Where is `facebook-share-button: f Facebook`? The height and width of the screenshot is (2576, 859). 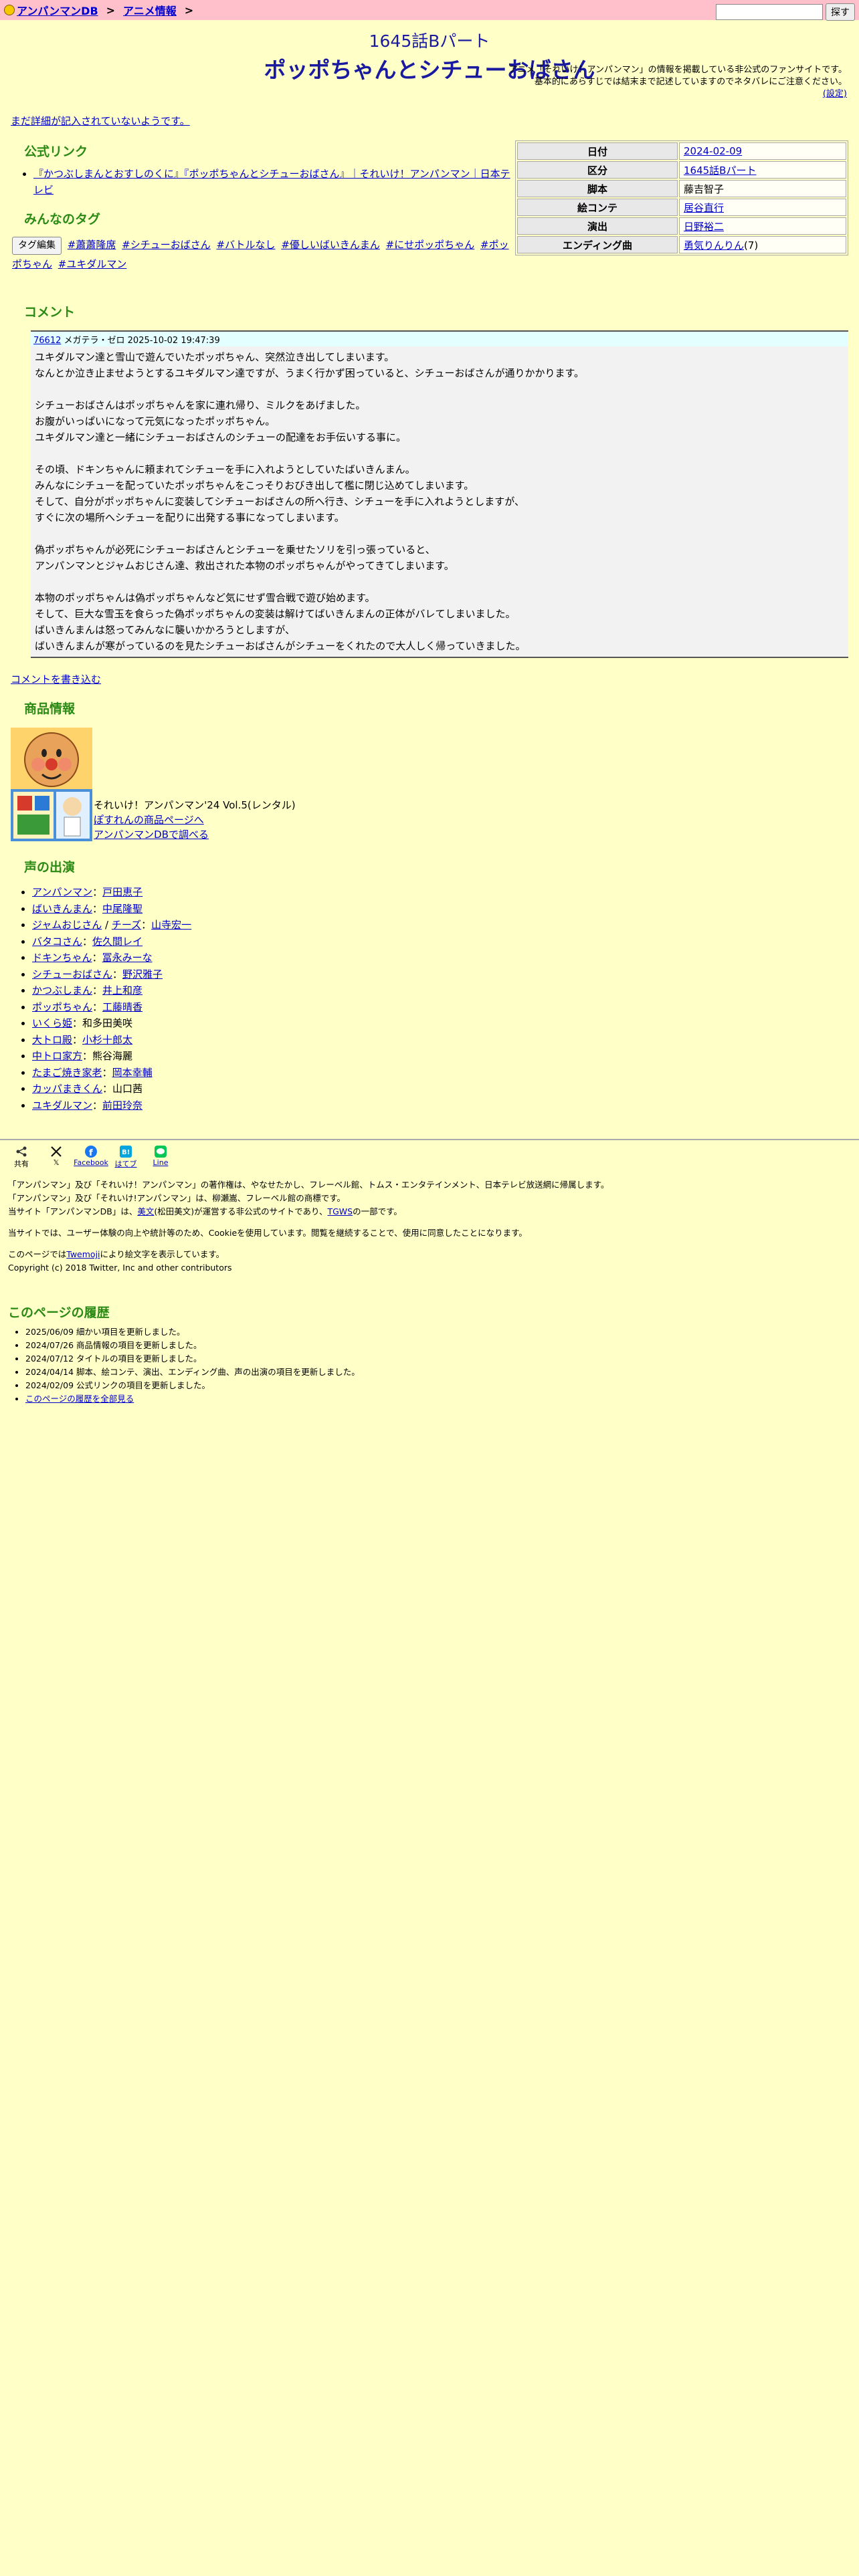
facebook-share-button: f Facebook is located at coordinates (91, 1157).